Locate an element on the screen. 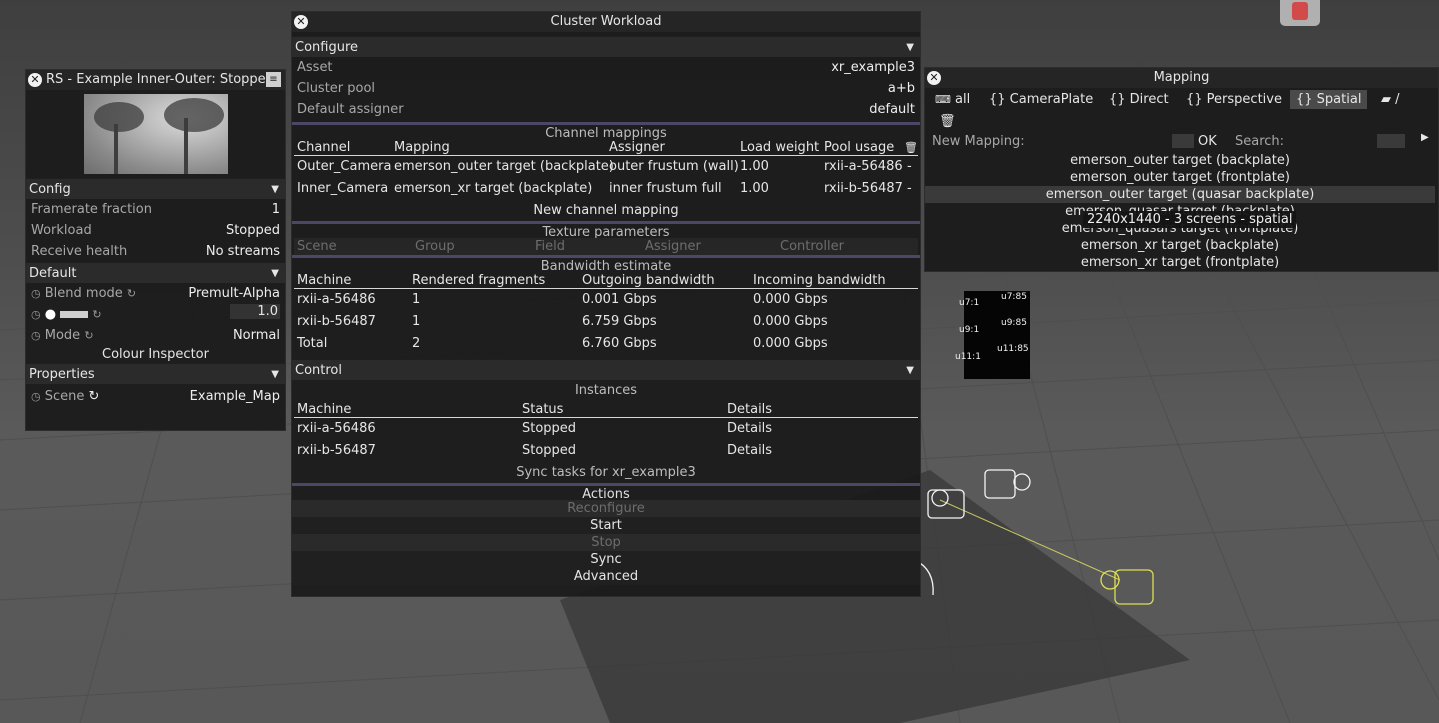 Image resolution: width=1439 pixels, height=723 pixels. led-tag: u11:1 is located at coordinates (968, 357).